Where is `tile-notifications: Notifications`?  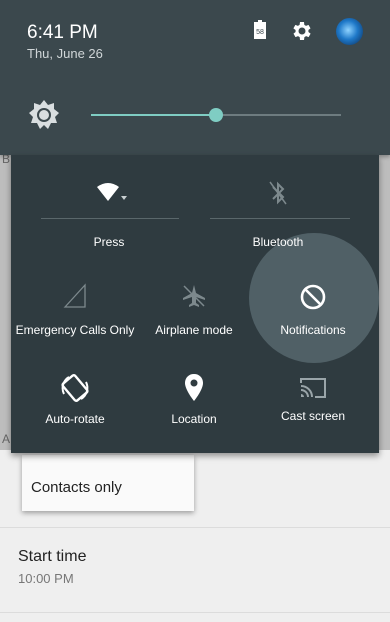 tile-notifications: Notifications is located at coordinates (313, 310).